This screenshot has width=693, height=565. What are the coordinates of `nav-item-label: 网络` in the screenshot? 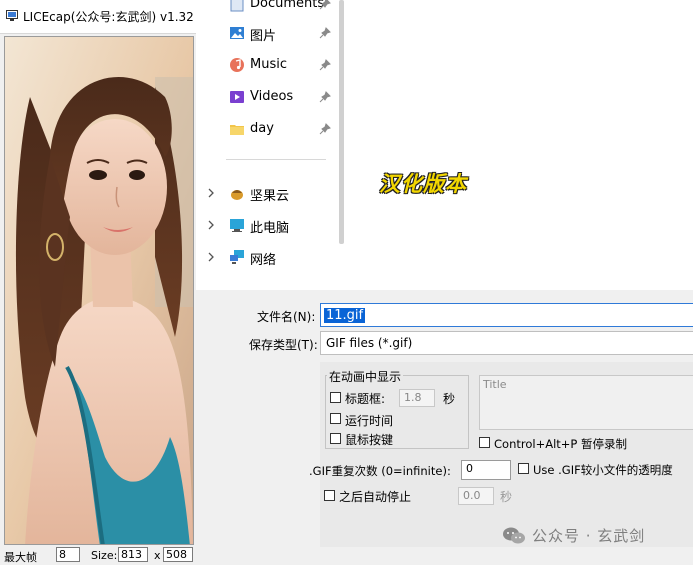 It's located at (263, 260).